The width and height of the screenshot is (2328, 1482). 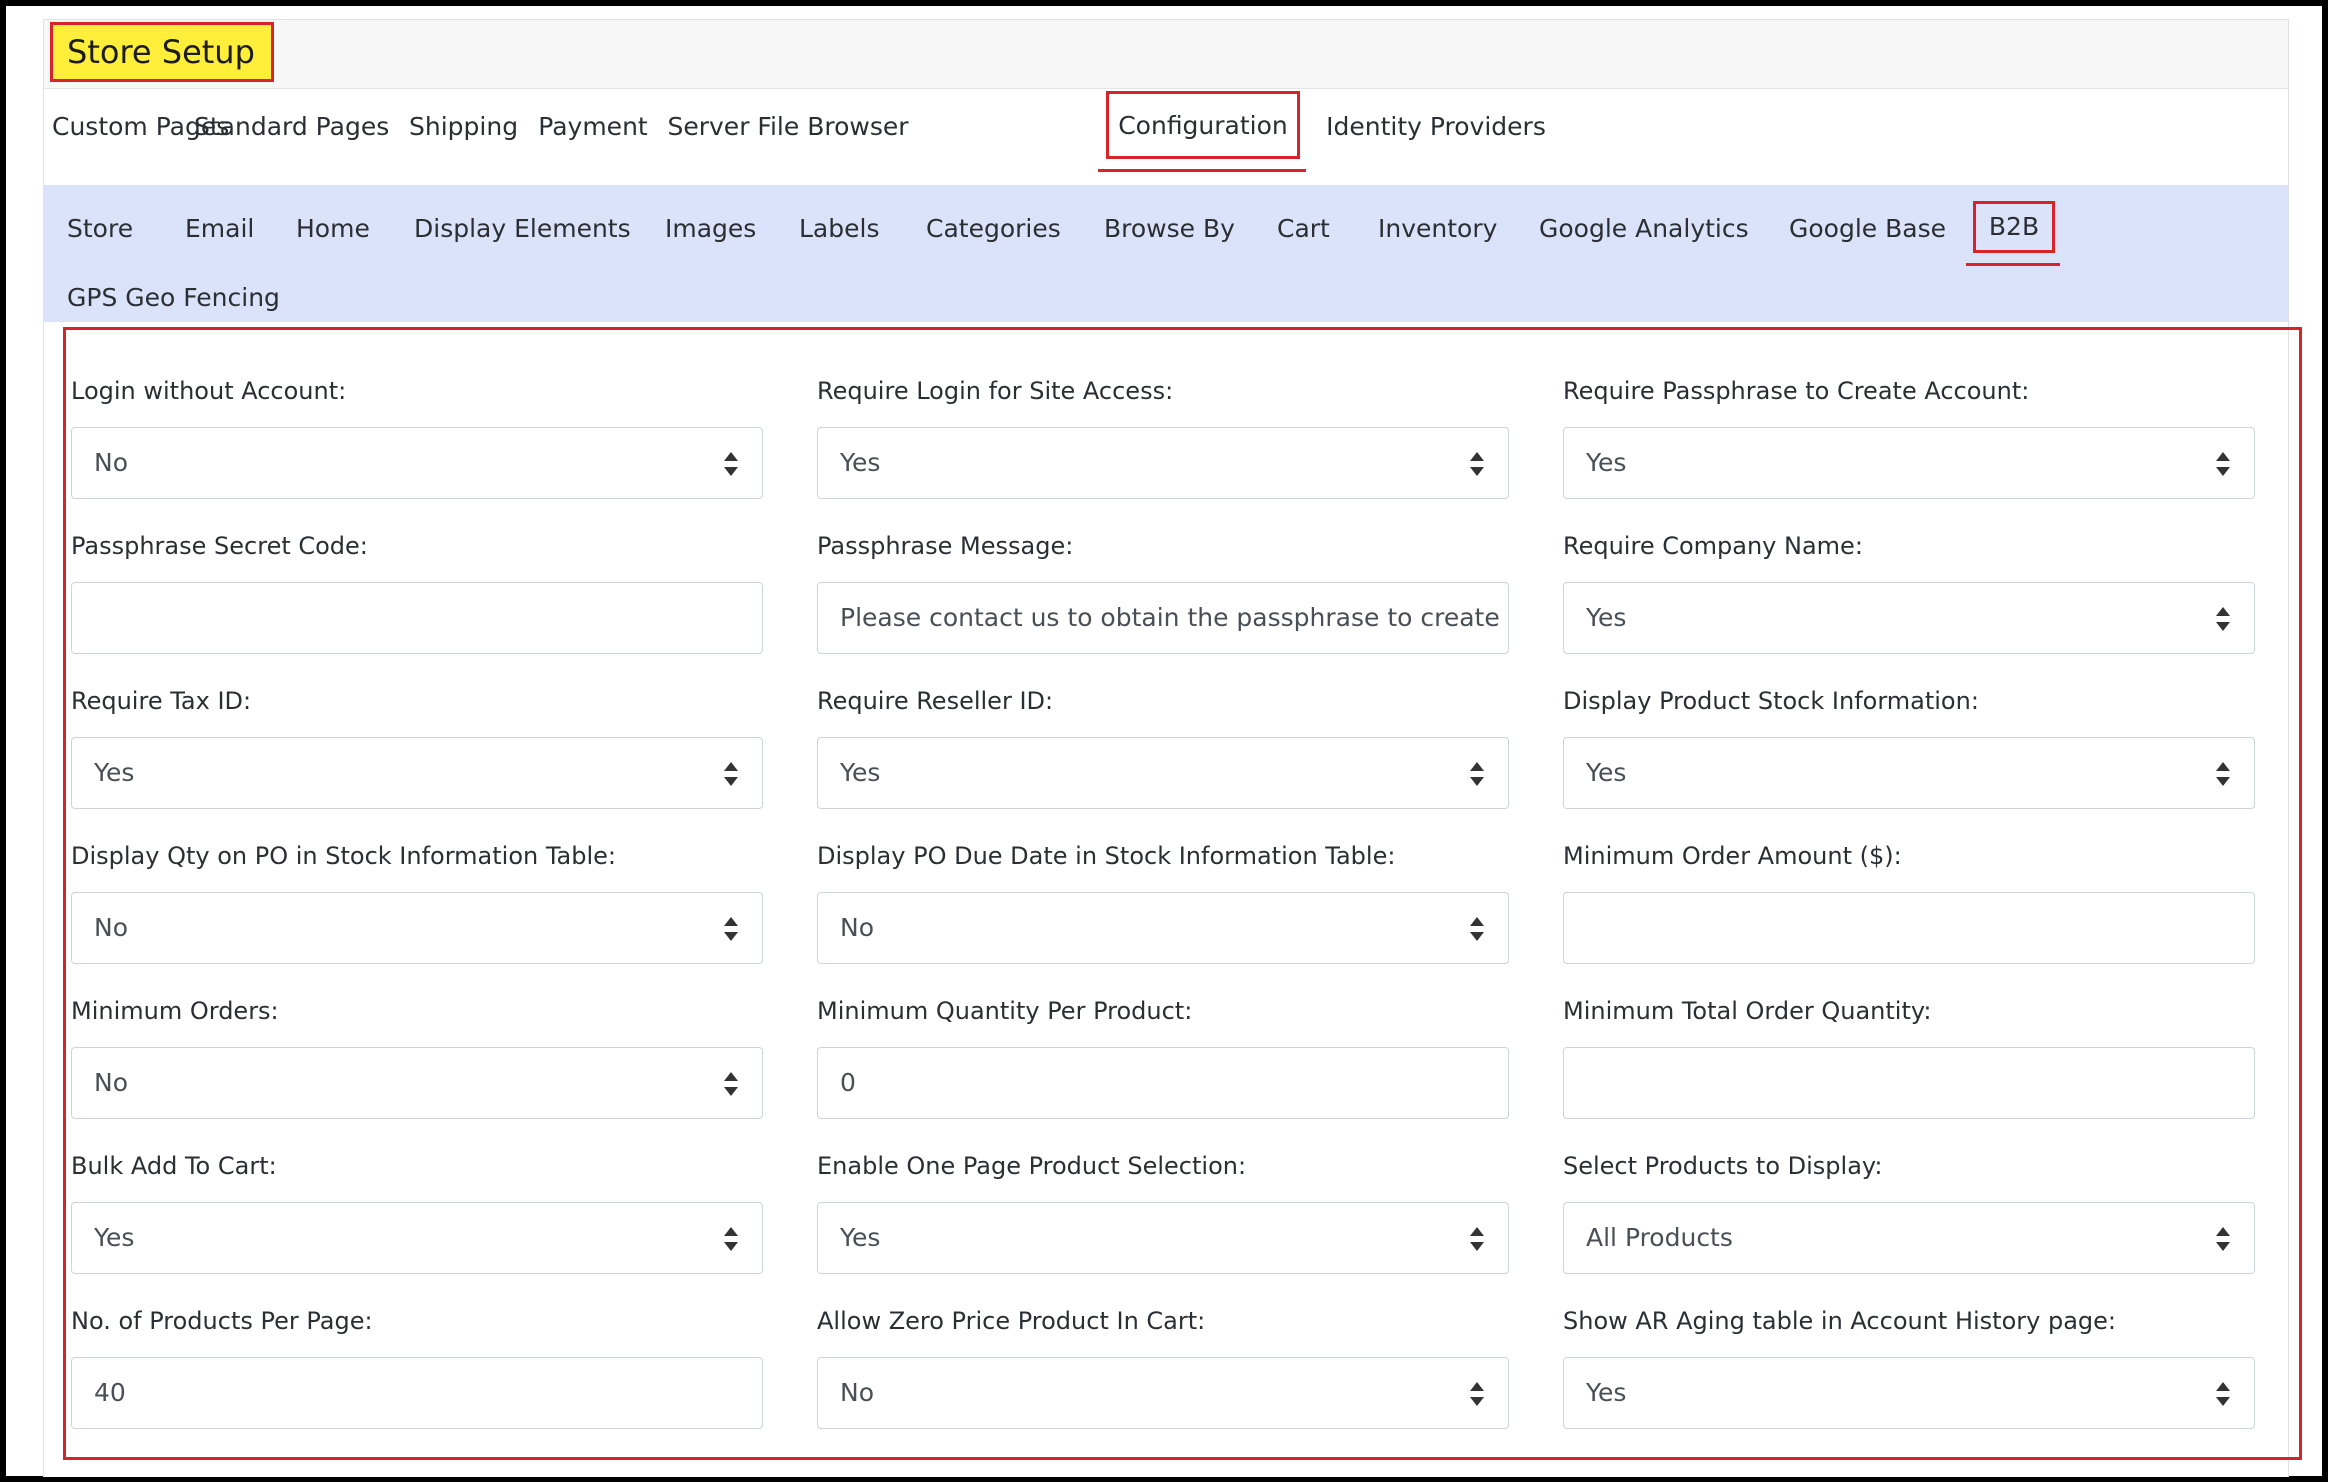 What do you see at coordinates (1606, 617) in the screenshot?
I see `require-company-name-value: Yes` at bounding box center [1606, 617].